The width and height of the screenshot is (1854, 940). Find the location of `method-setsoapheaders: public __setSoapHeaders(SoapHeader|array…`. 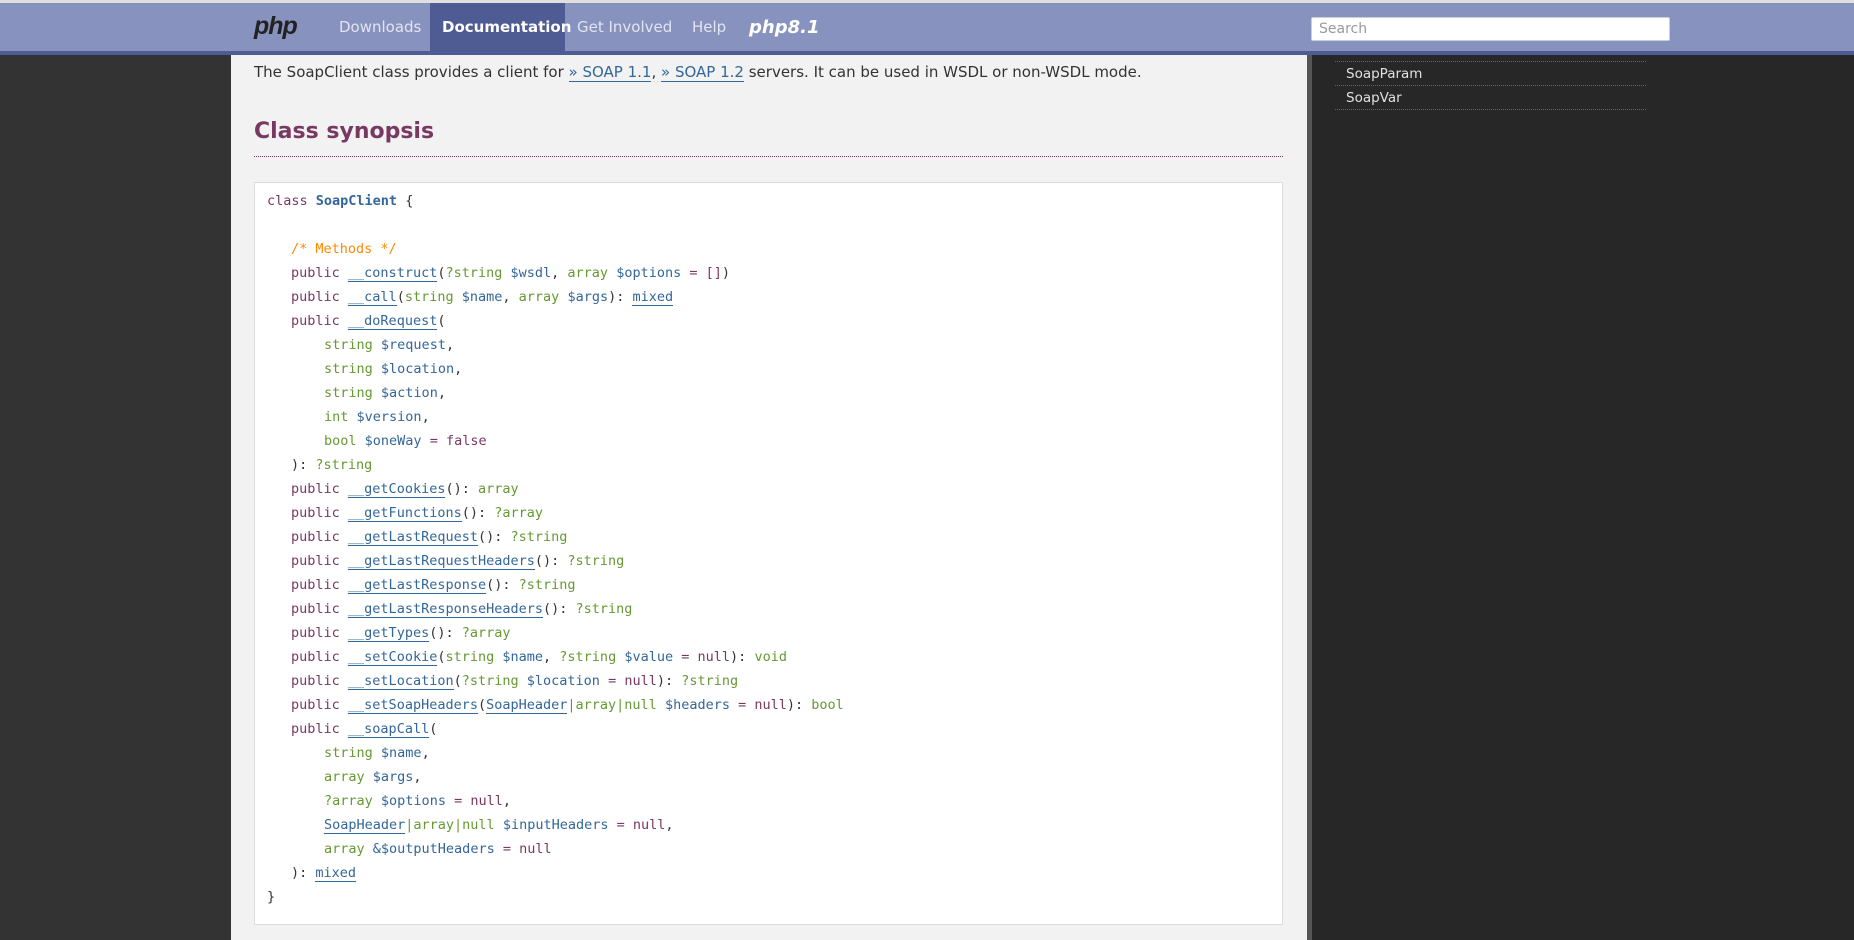

method-setsoapheaders: public __setSoapHeaders(SoapHeader|array… is located at coordinates (567, 705).